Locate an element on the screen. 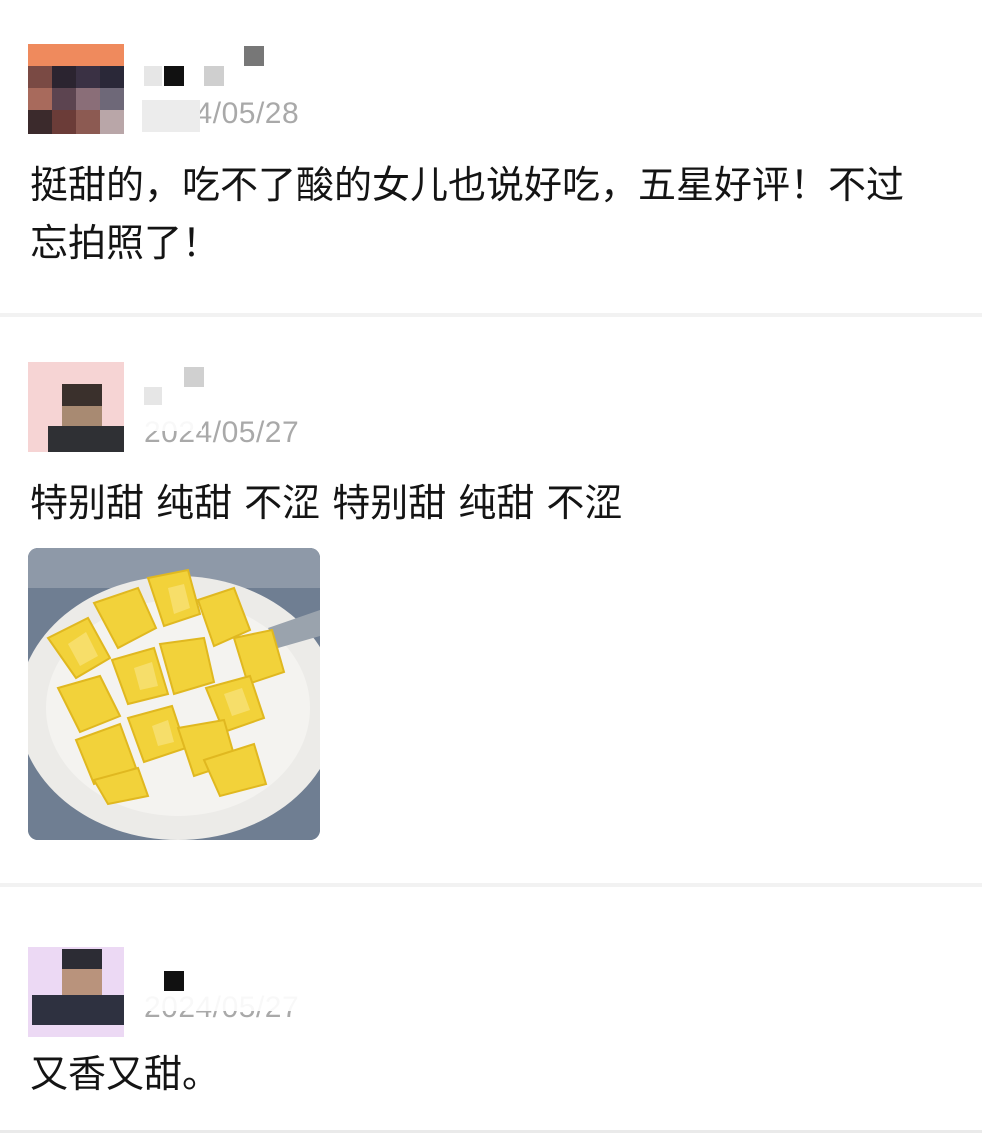 Image resolution: width=982 pixels, height=1133 pixels. review-photo is located at coordinates (174, 694).